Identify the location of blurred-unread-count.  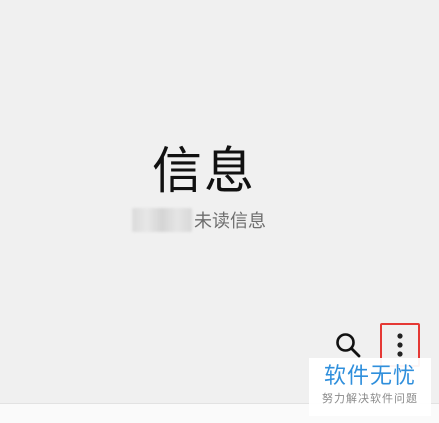
(162, 220).